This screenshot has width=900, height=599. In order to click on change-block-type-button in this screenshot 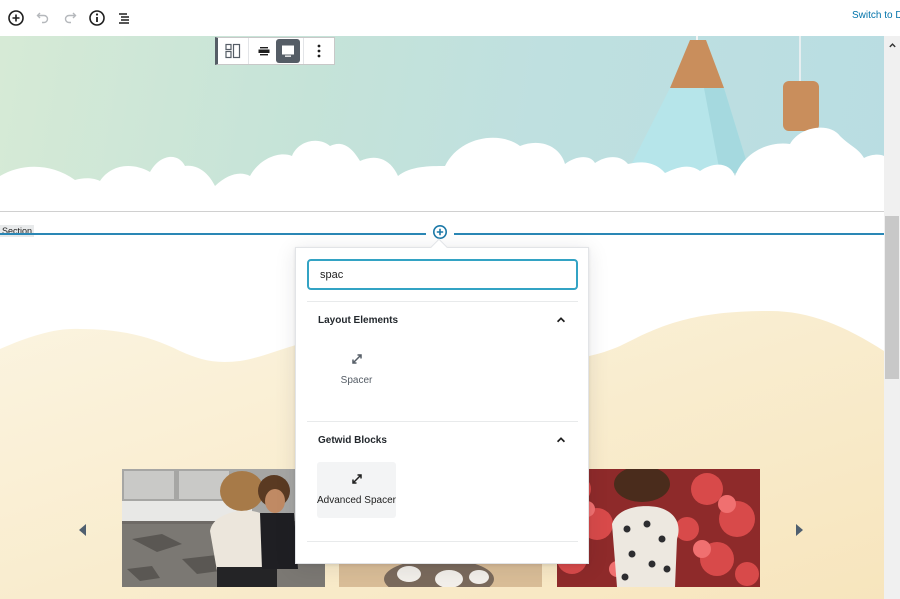, I will do `click(233, 51)`.